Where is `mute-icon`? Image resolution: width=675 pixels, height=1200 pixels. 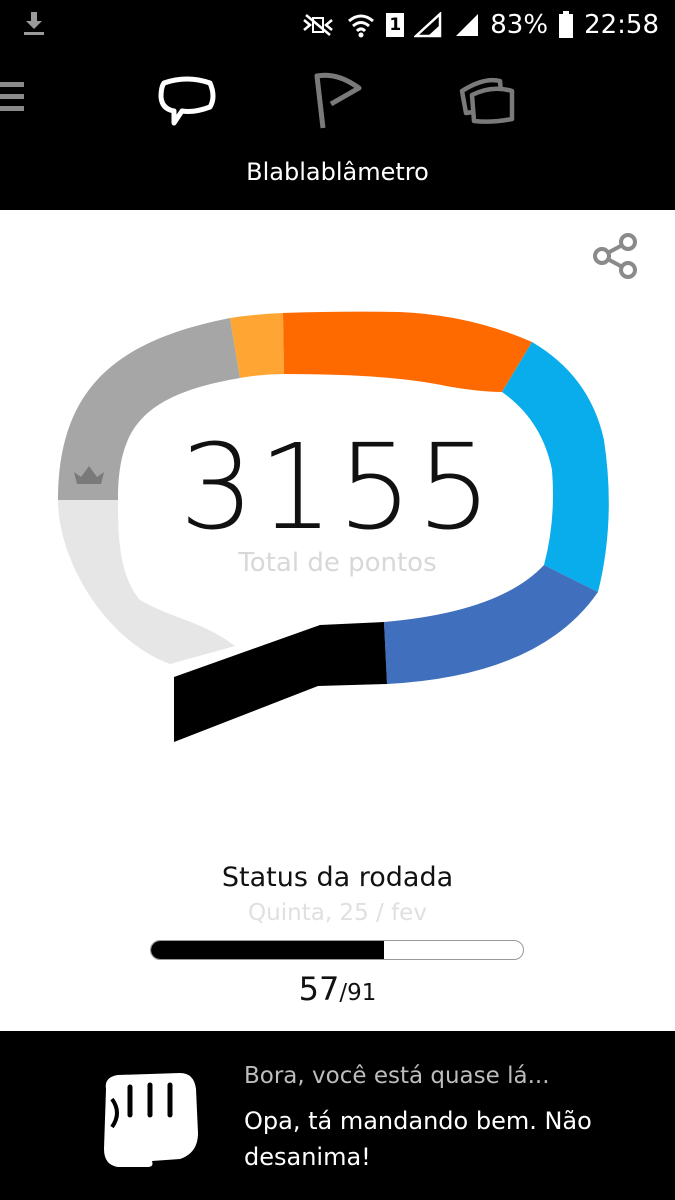 mute-icon is located at coordinates (318, 25).